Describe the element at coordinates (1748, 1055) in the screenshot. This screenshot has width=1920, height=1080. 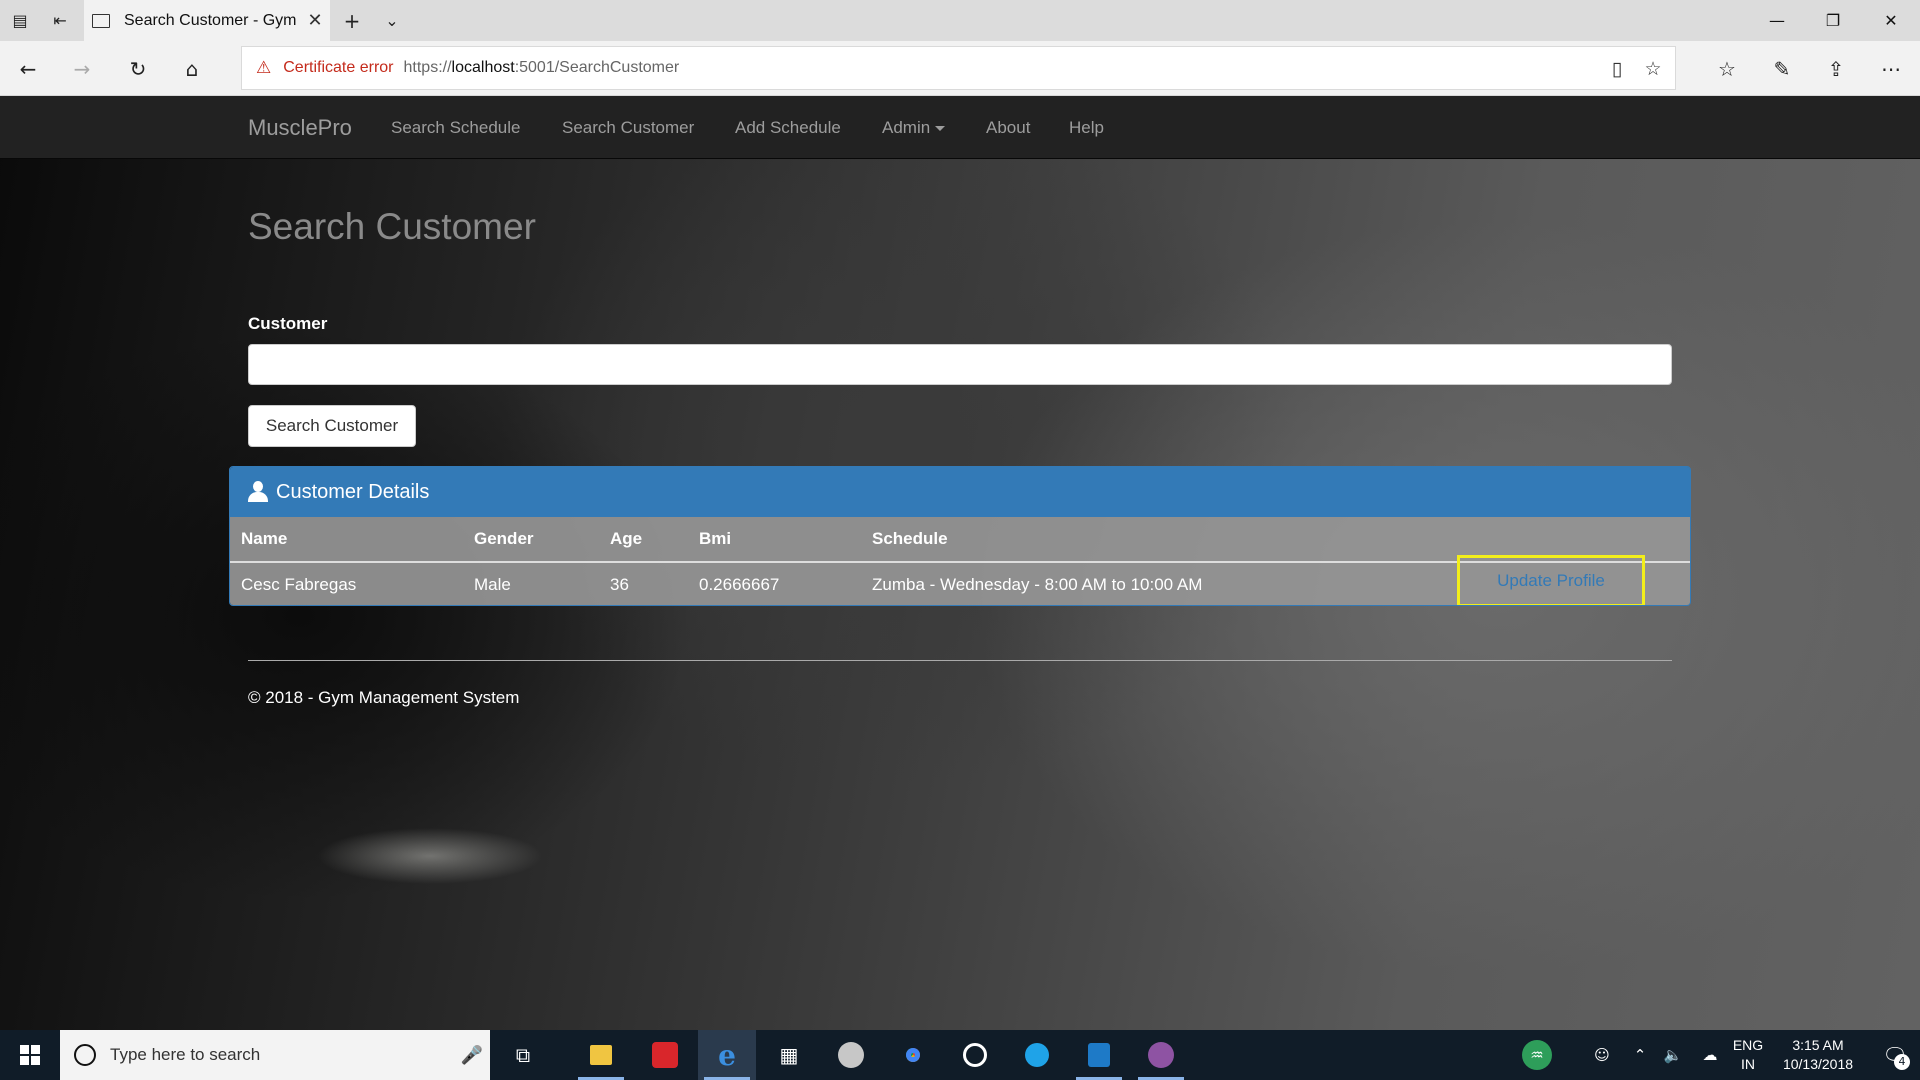
I see `input-language: ENG IN` at that location.